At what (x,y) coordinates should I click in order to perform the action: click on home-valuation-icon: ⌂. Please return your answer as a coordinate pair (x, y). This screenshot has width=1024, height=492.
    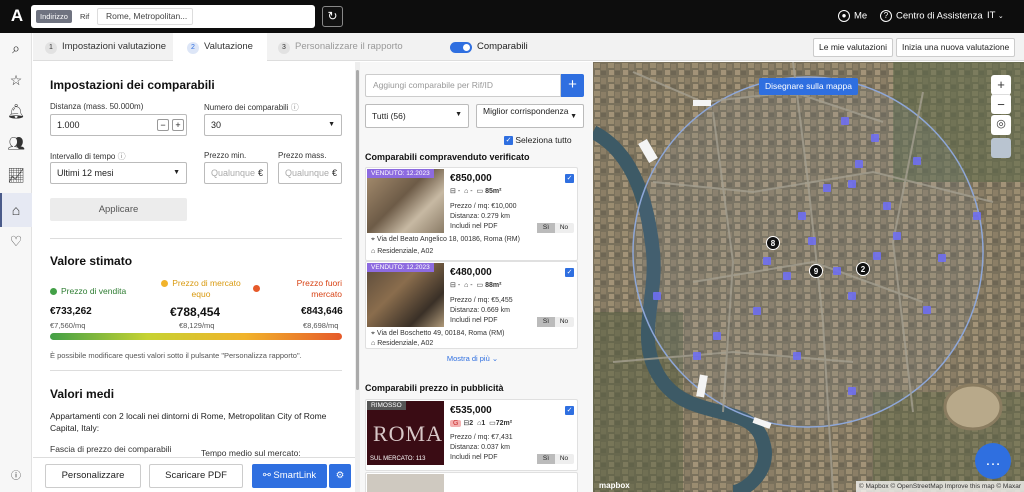
    Looking at the image, I should click on (16, 210).